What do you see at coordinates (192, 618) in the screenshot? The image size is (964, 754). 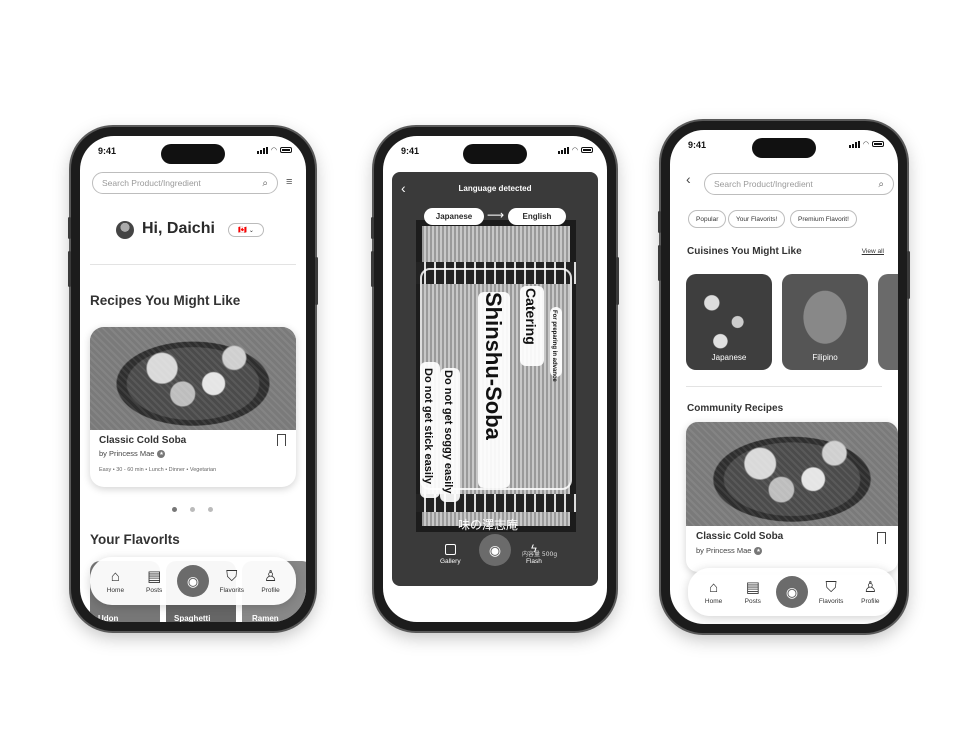 I see `favorite-label: Spaghetti` at bounding box center [192, 618].